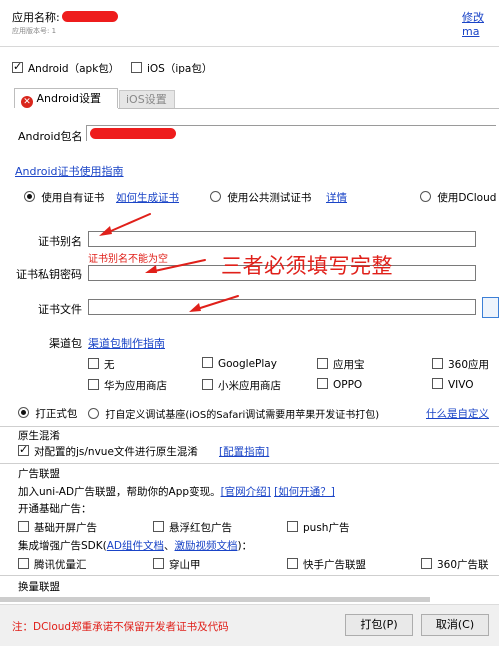 This screenshot has width=499, height=646. What do you see at coordinates (233, 413) in the screenshot?
I see `radio-custom-base-build: 打自定义调试基座(iOS的Safari调试需要用苹果开发证书打包)` at bounding box center [233, 413].